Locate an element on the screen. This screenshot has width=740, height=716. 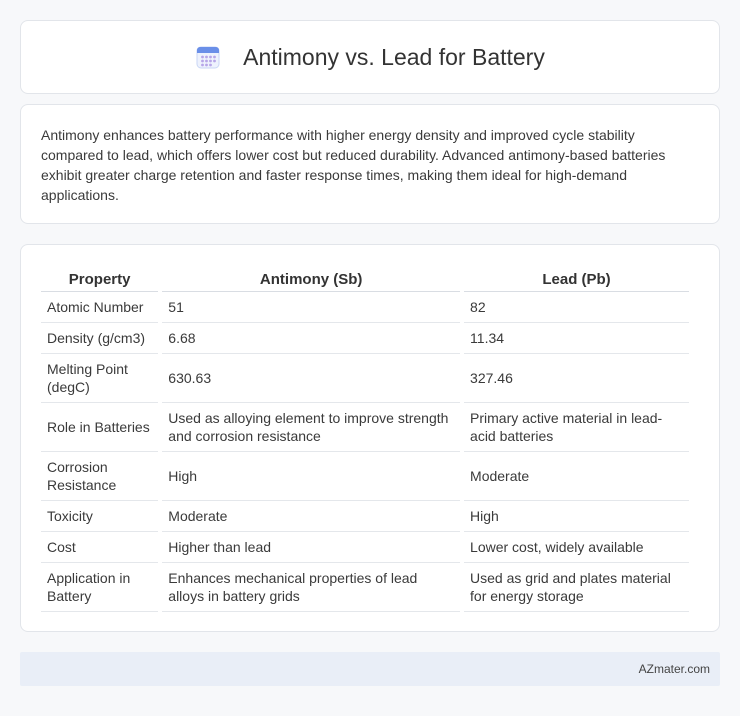
title-card: Antimony vs. Lead for Battery is located at coordinates (370, 57).